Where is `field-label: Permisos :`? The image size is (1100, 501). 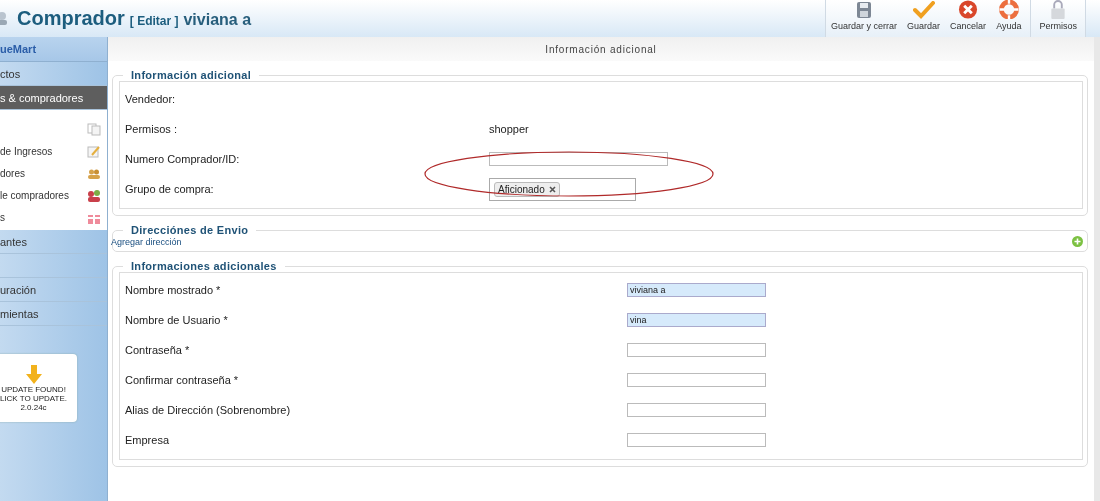 field-label: Permisos : is located at coordinates (151, 129).